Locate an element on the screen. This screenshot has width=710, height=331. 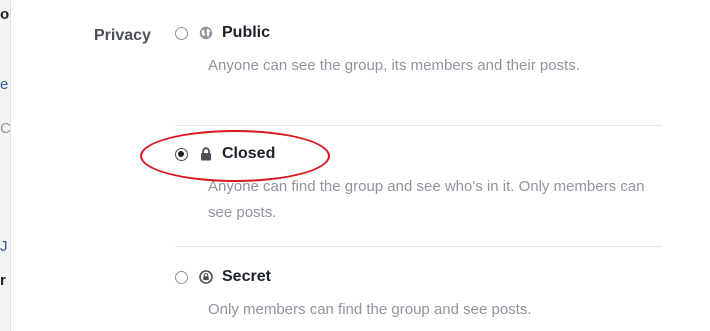
left-edge-fragment: r is located at coordinates (3, 280).